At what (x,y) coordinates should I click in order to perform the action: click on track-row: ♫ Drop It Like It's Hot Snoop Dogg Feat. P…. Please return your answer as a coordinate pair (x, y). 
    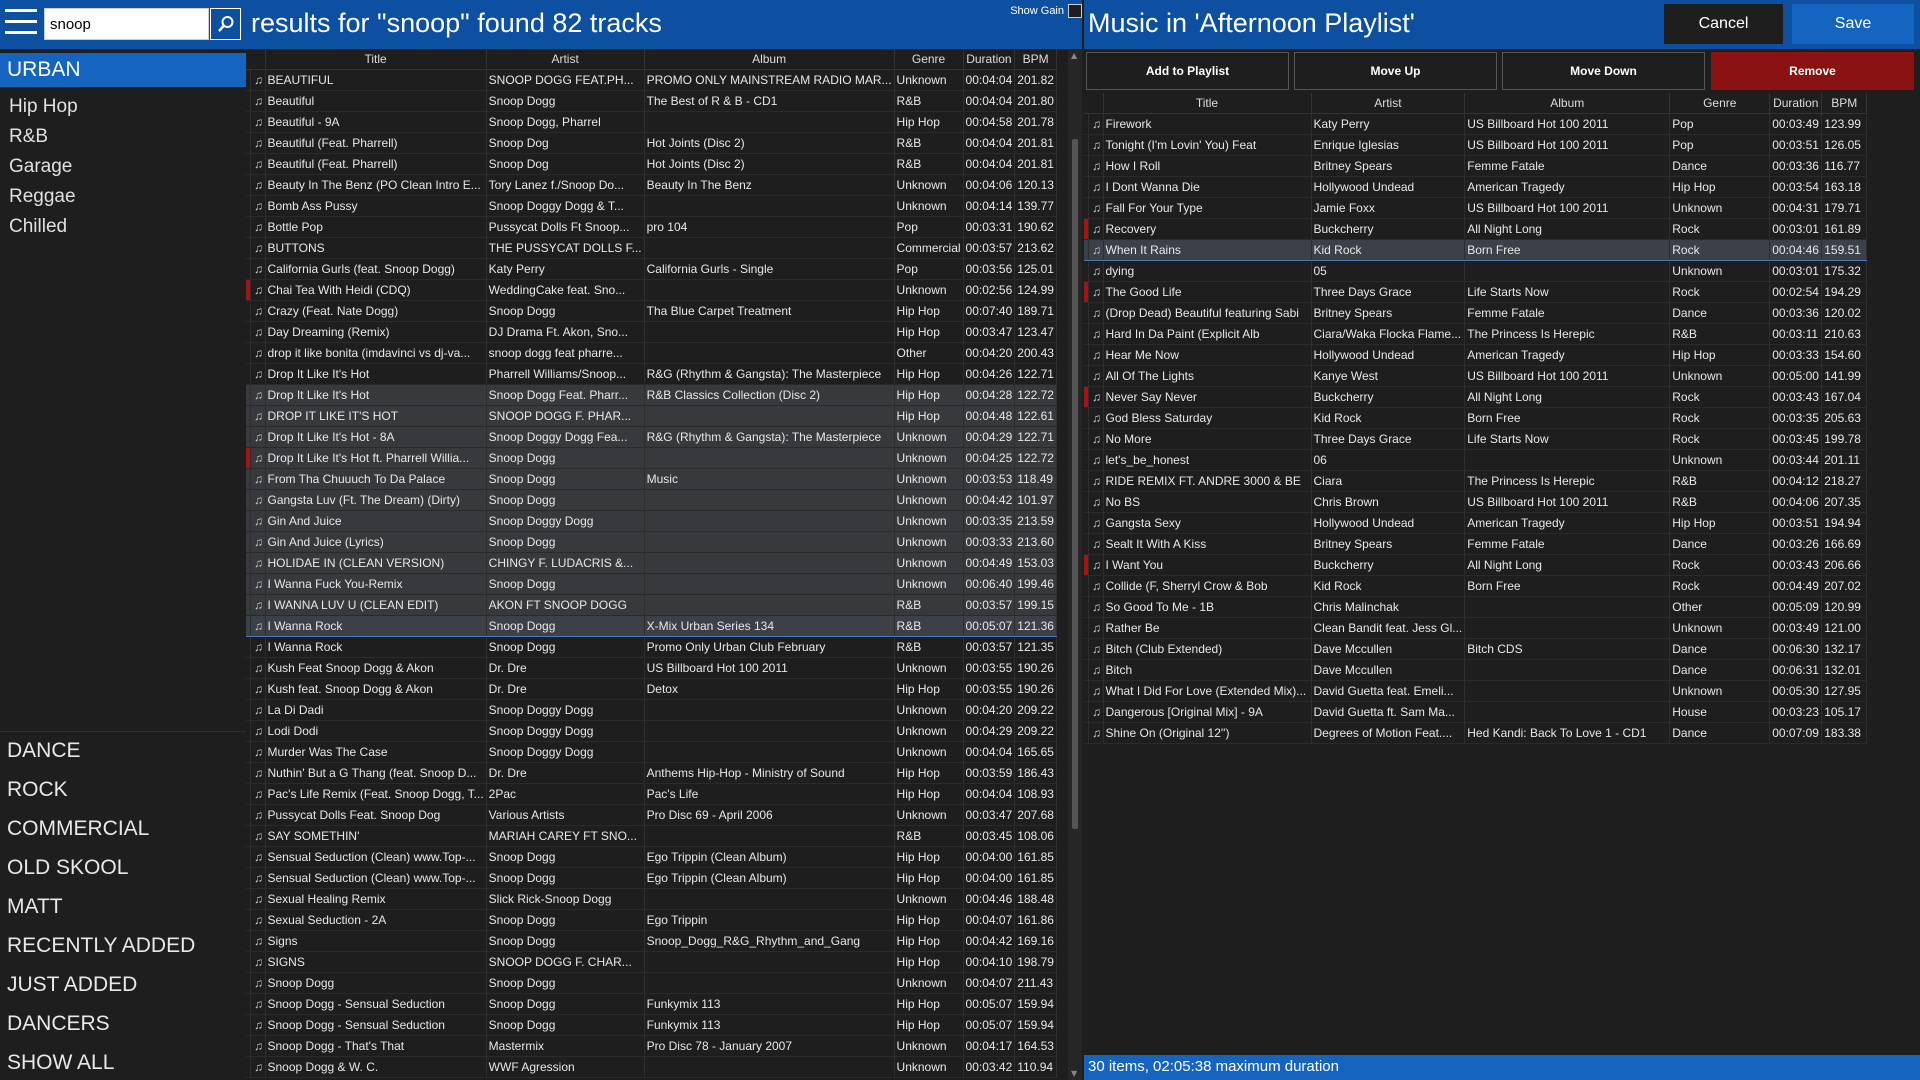
    Looking at the image, I should click on (651, 395).